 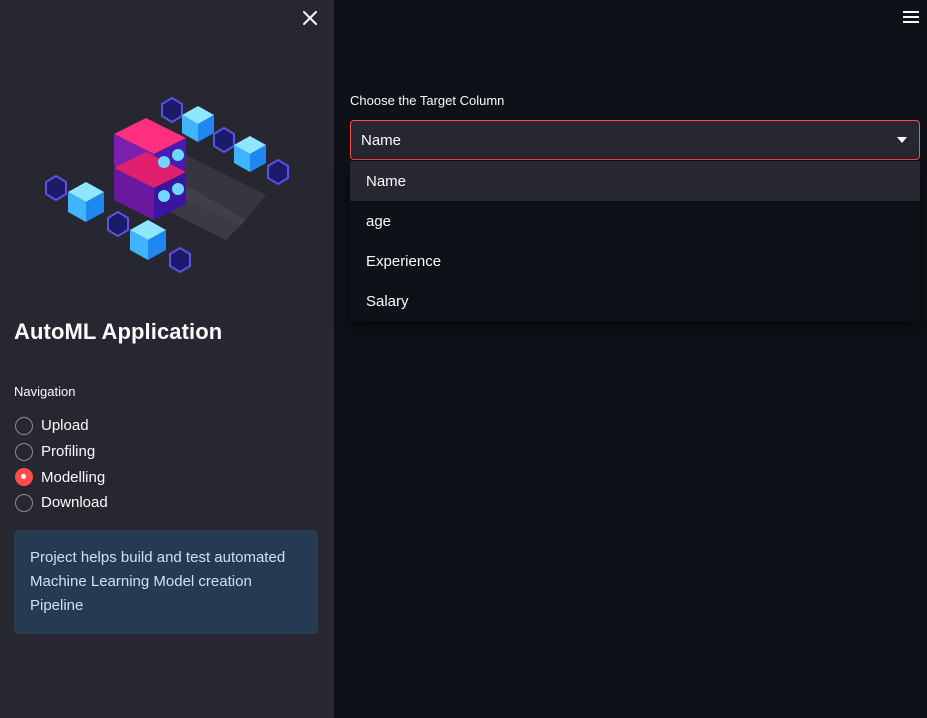 I want to click on nav-radio-label: Download, so click(x=74, y=503).